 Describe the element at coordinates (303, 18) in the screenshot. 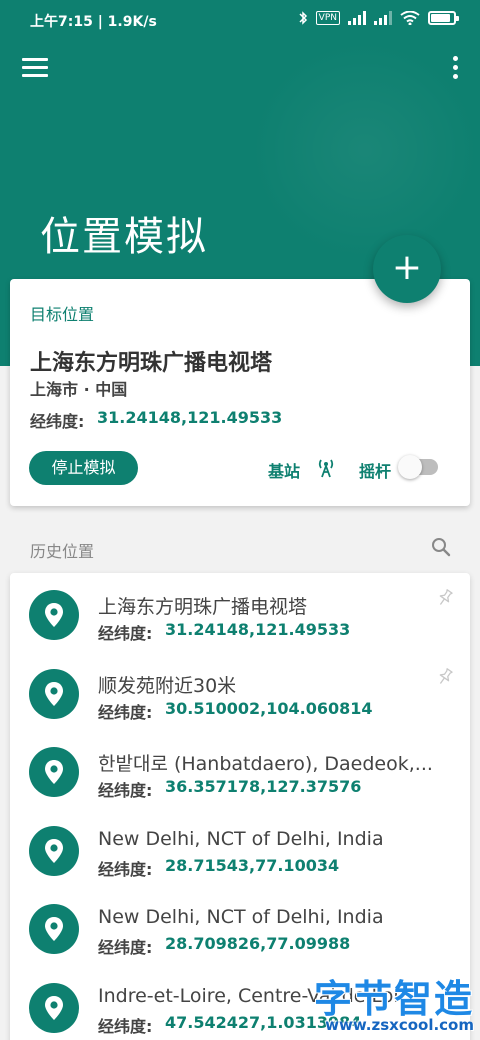

I see `bluetooth-icon` at that location.